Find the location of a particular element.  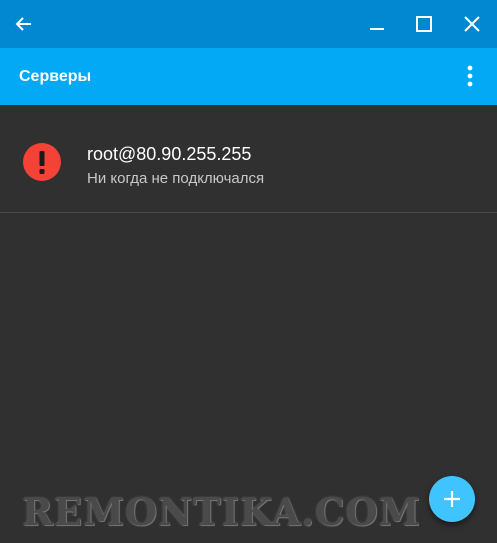

plus-icon is located at coordinates (452, 499).